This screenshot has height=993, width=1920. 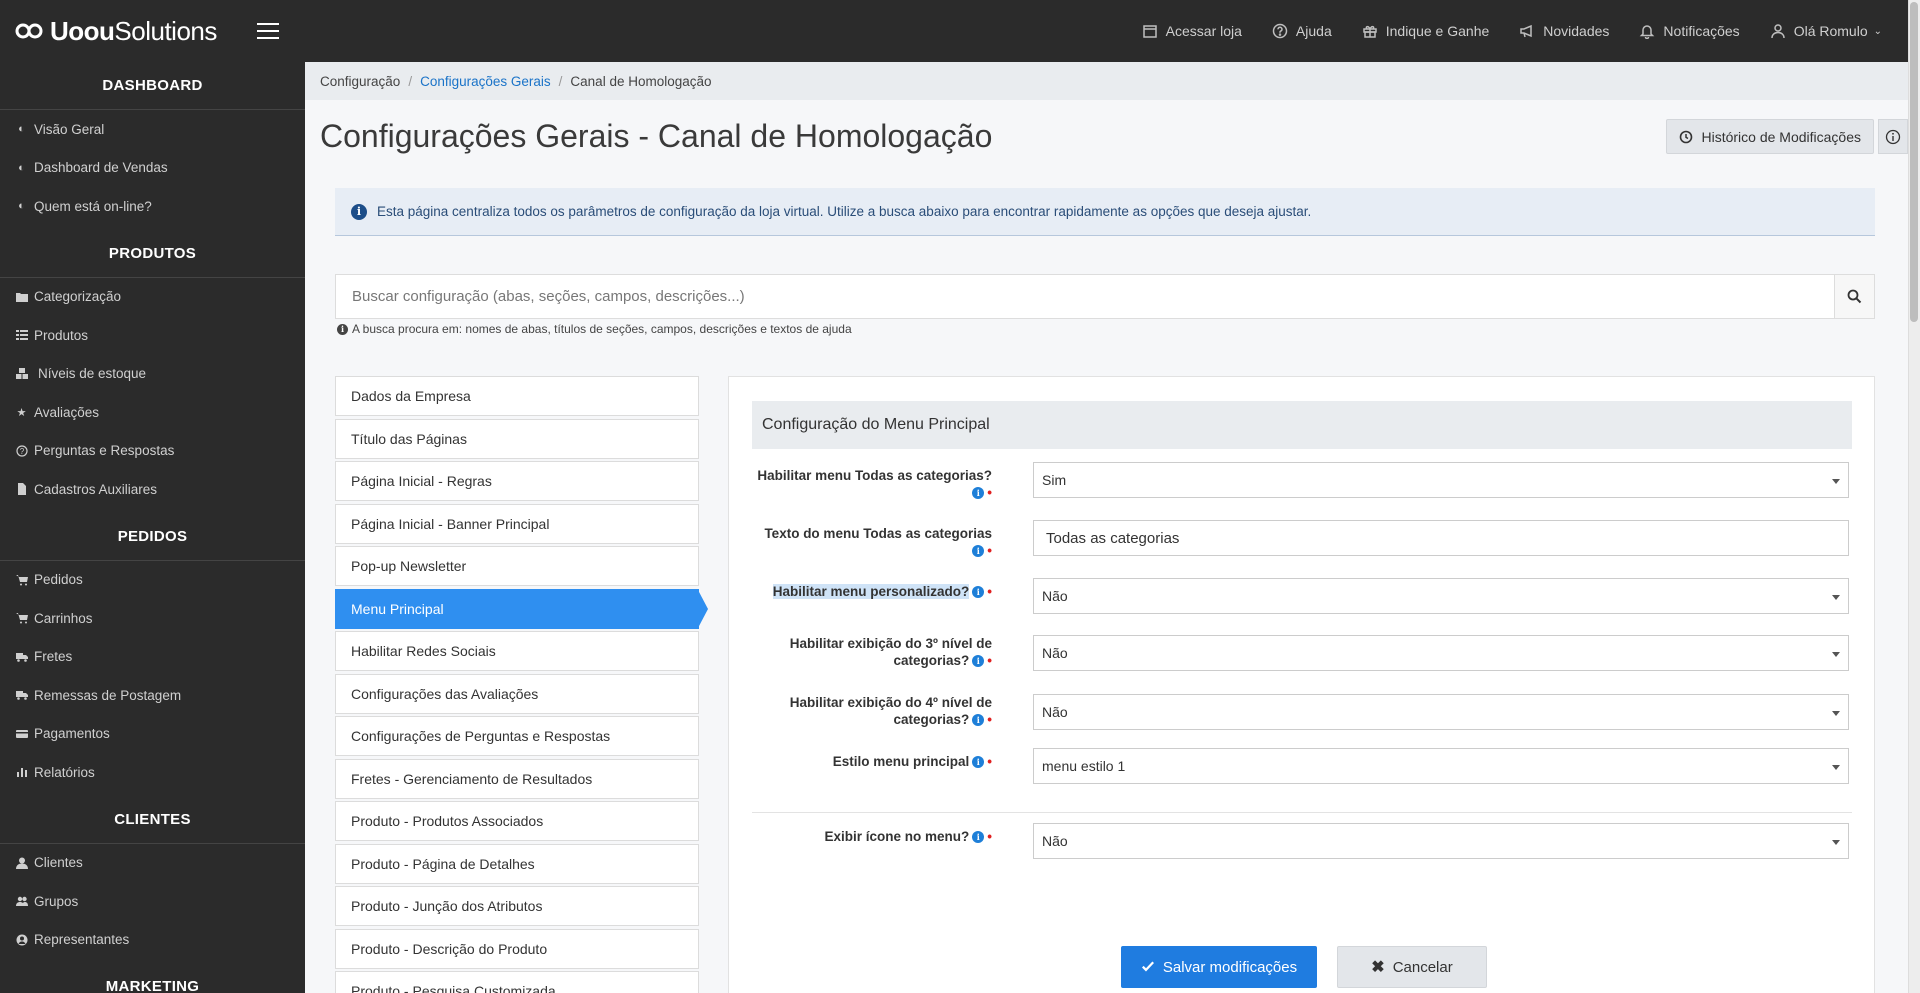 I want to click on tab-configuracoes-das-avaliacoes: Configurações das Avaliações, so click(x=517, y=693).